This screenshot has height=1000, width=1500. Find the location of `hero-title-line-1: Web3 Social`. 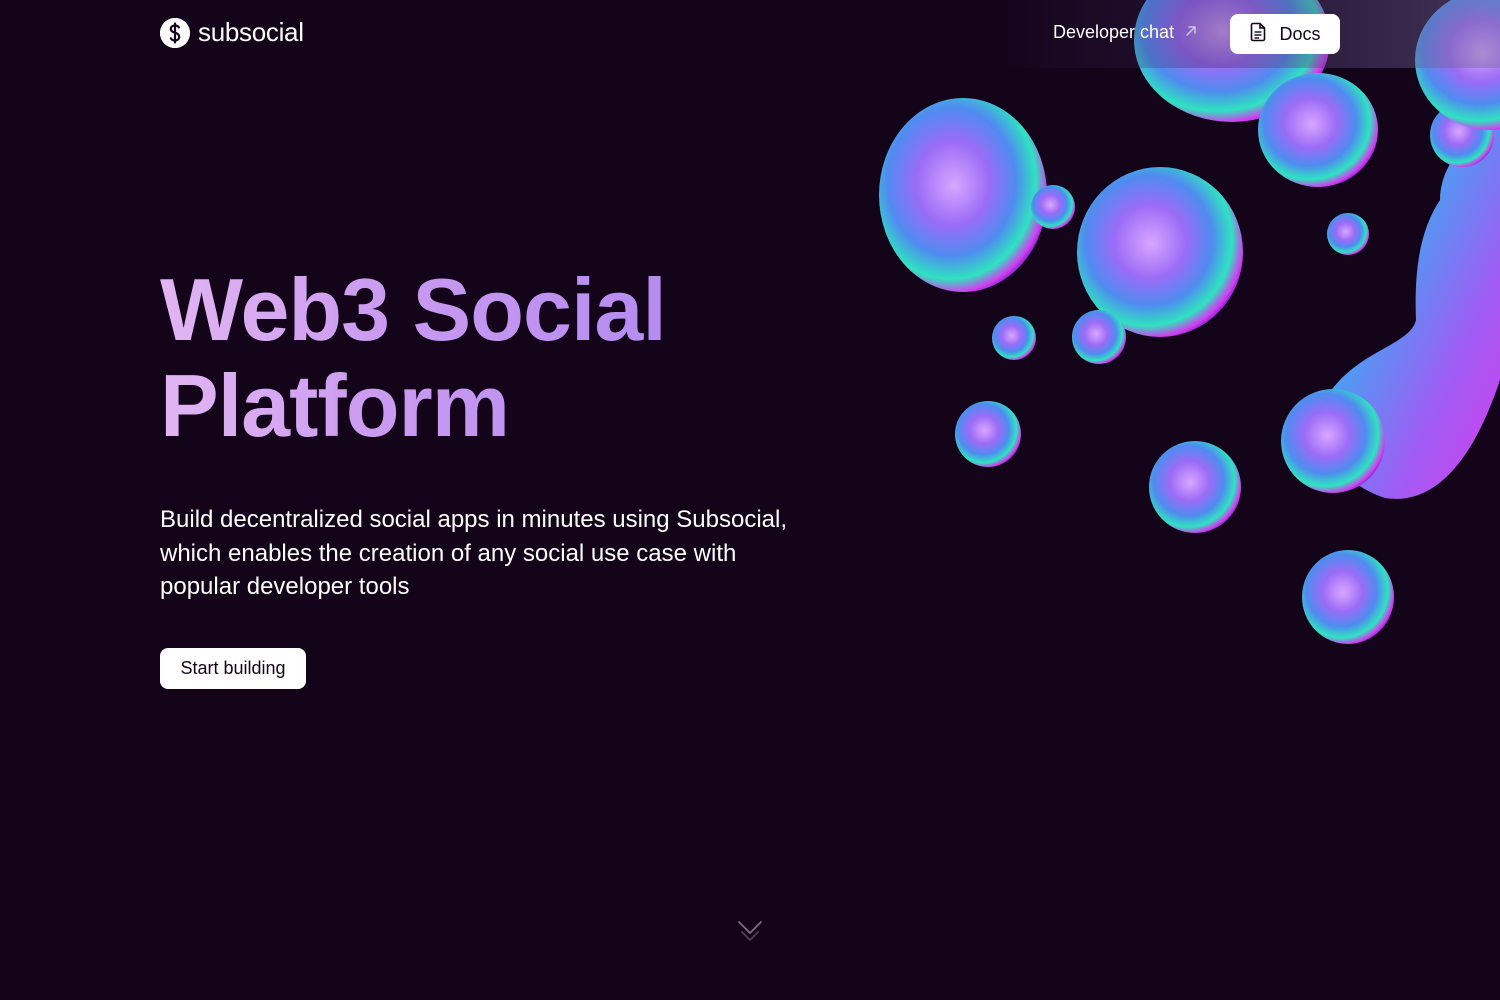

hero-title-line-1: Web3 Social is located at coordinates (413, 309).